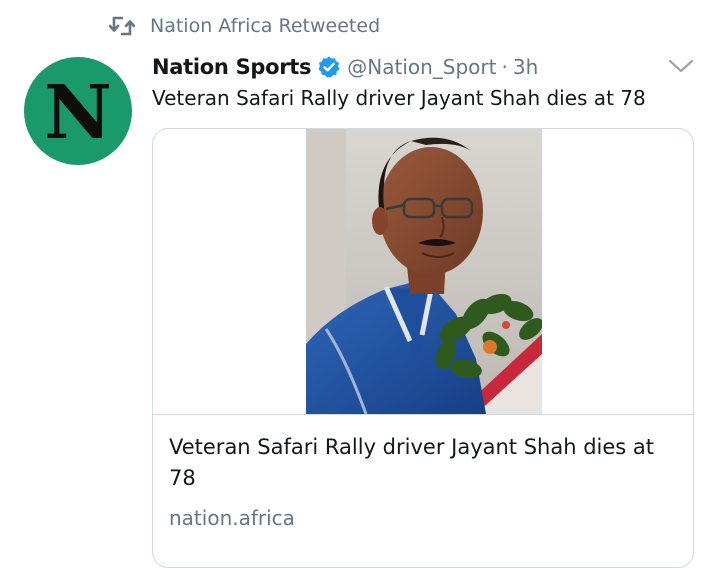 The height and width of the screenshot is (568, 720). Describe the element at coordinates (421, 67) in the screenshot. I see `author-handle: @Nation_Sport` at that location.